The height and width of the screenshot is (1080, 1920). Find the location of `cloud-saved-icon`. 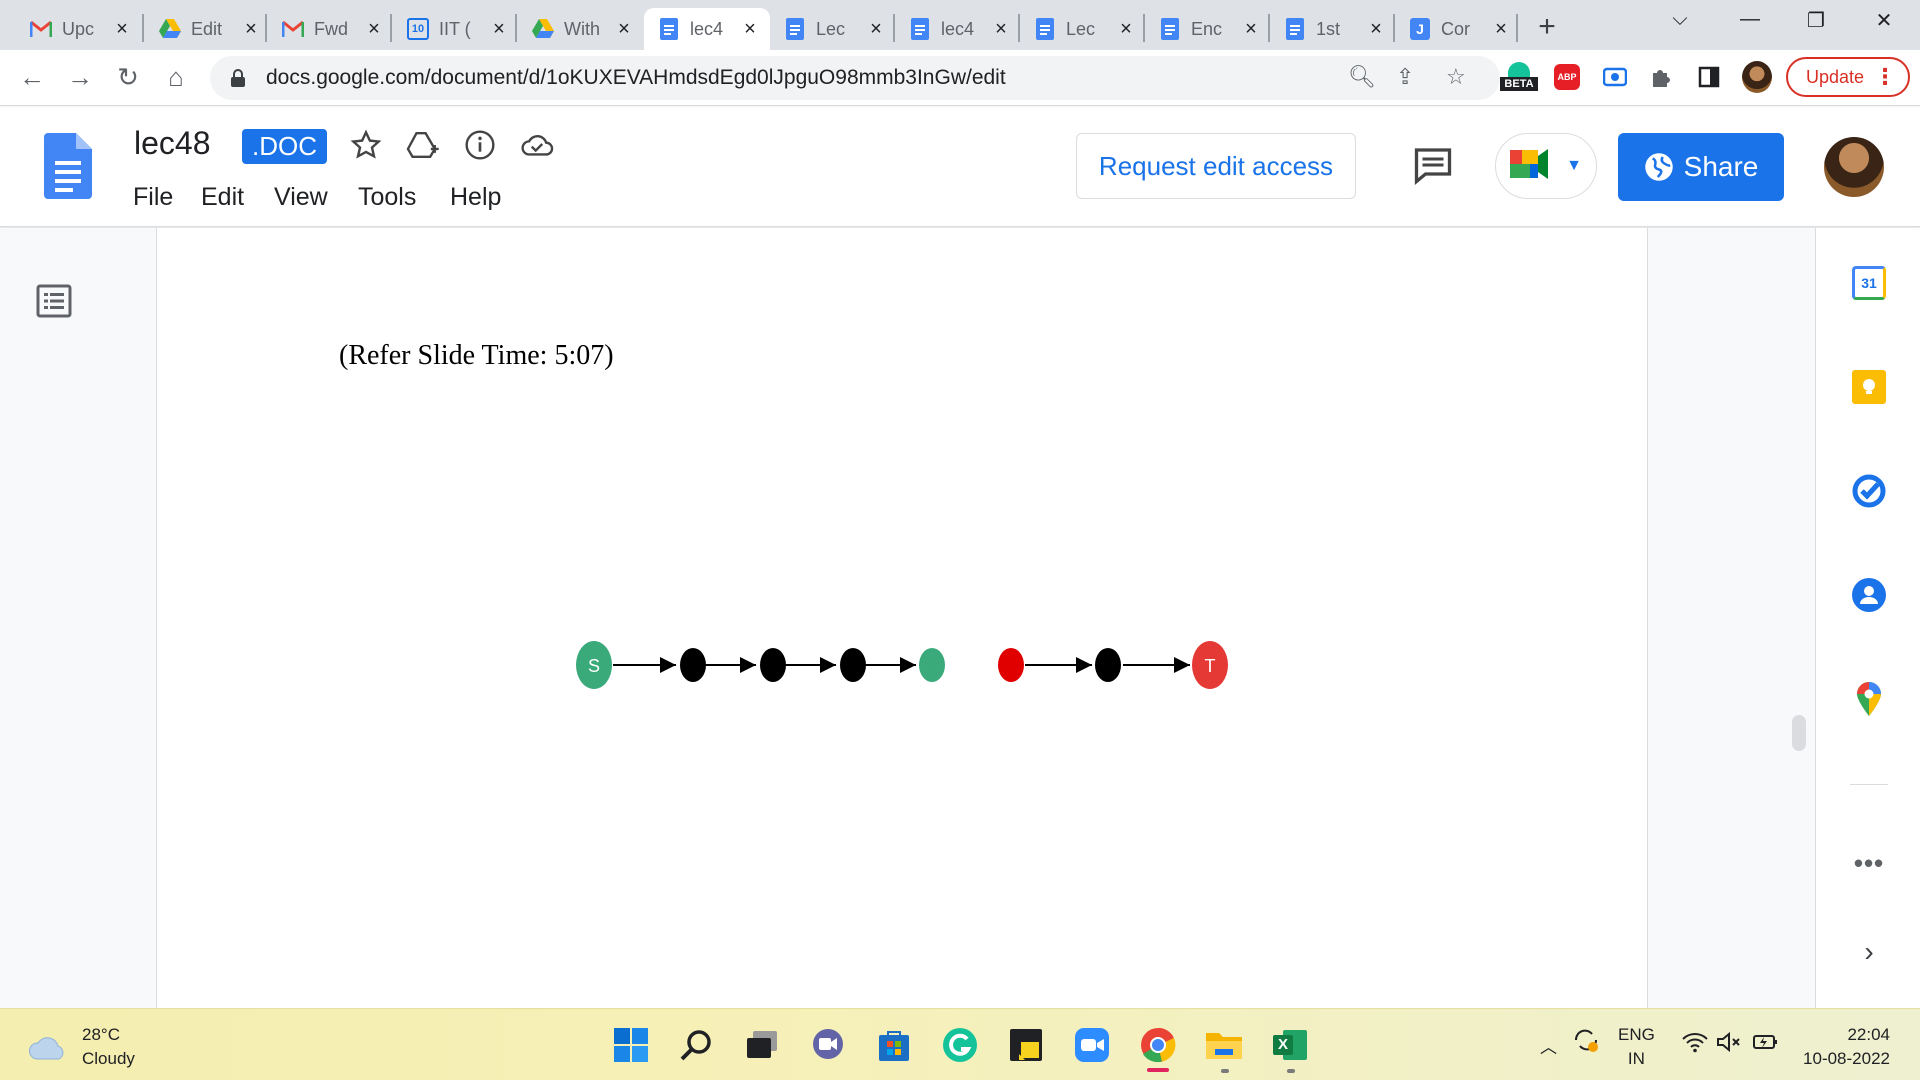

cloud-saved-icon is located at coordinates (537, 146).